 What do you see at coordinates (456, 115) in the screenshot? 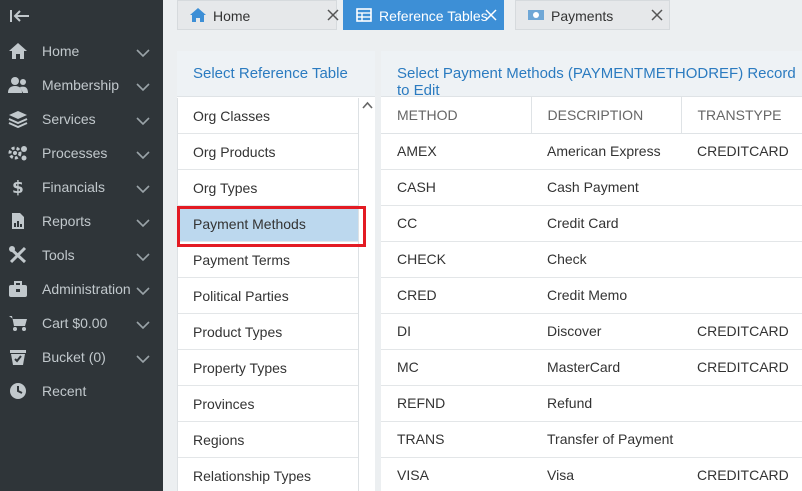
I see `column-header-method: METHOD` at bounding box center [456, 115].